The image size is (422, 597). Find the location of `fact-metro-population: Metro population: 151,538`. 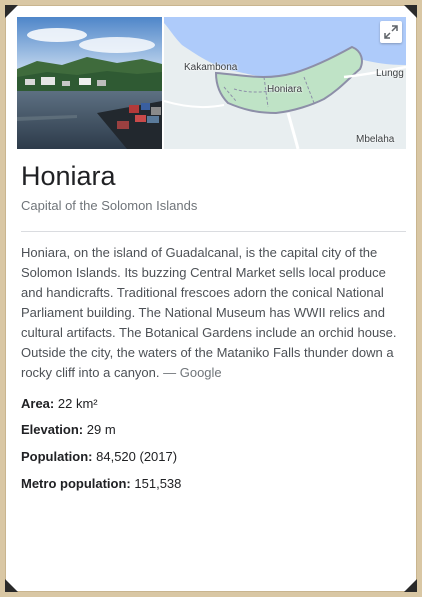

fact-metro-population: Metro population: 151,538 is located at coordinates (101, 483).